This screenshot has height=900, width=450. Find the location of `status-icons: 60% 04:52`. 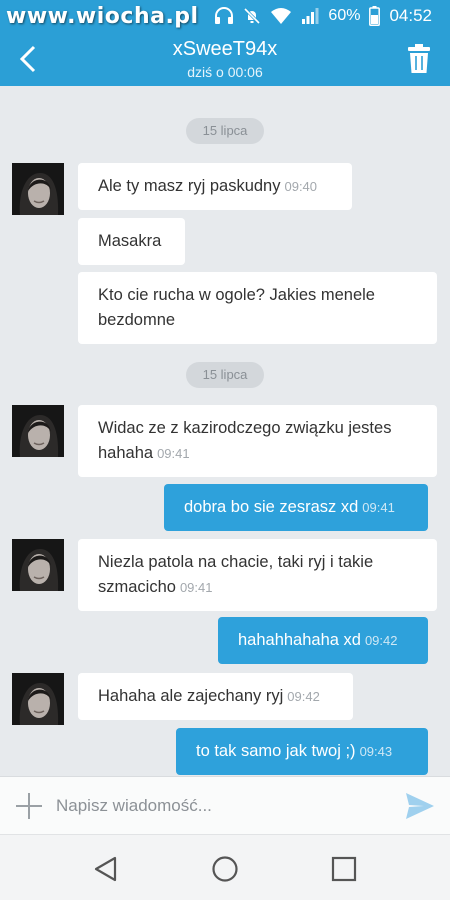

status-icons: 60% 04:52 is located at coordinates (323, 16).